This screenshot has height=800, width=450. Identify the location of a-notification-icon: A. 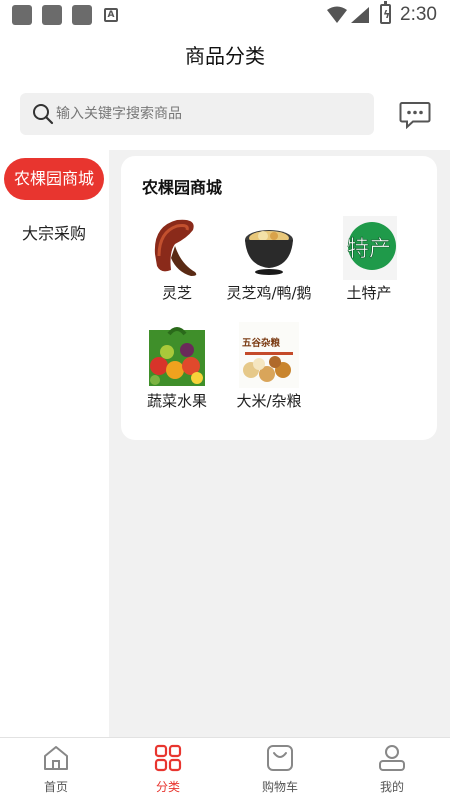
(111, 15).